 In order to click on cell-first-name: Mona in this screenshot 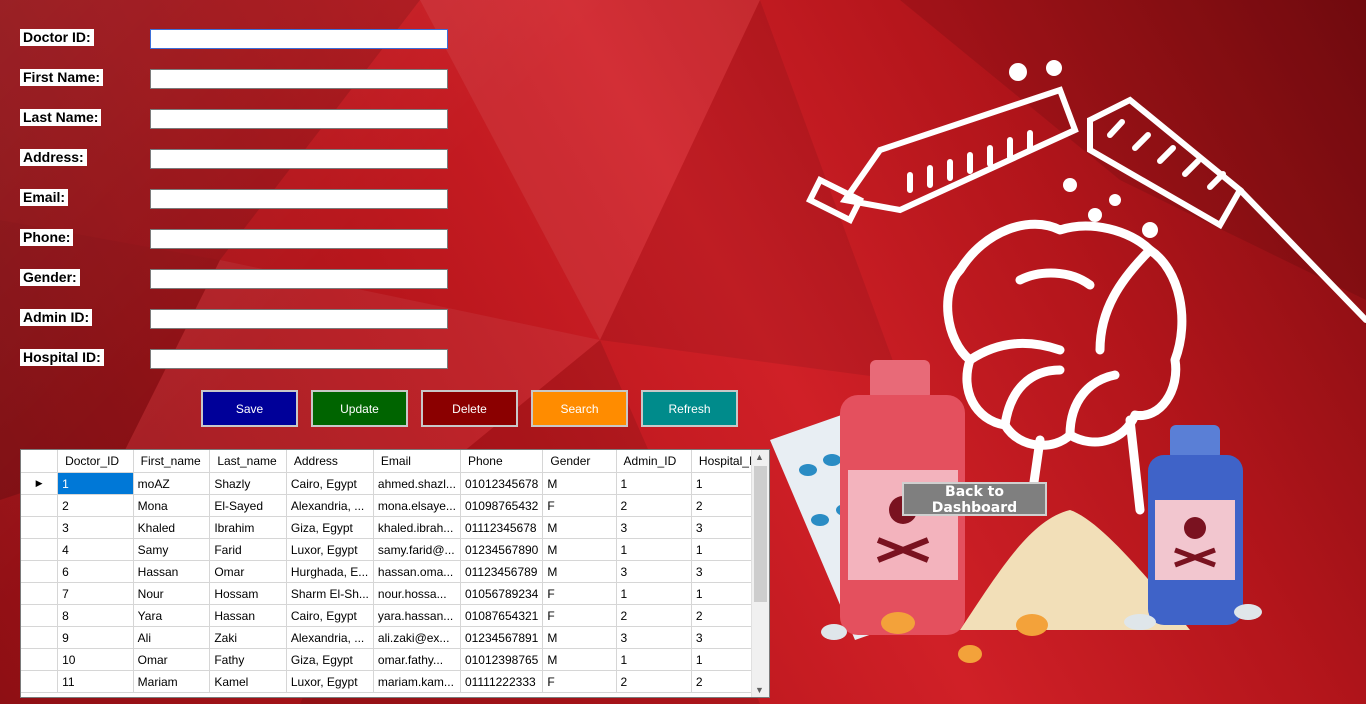, I will do `click(172, 505)`.